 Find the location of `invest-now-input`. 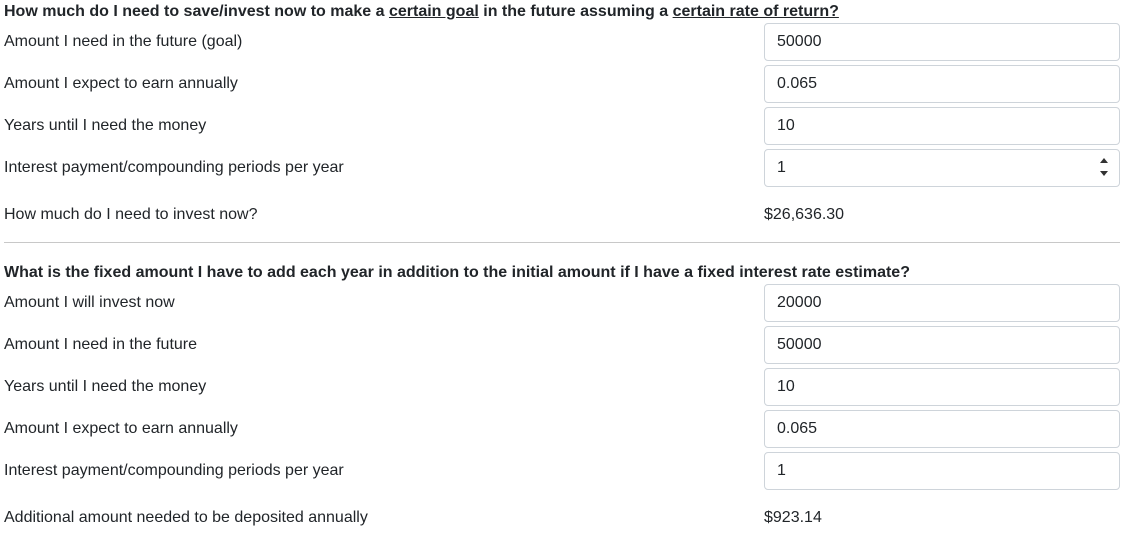

invest-now-input is located at coordinates (942, 303).